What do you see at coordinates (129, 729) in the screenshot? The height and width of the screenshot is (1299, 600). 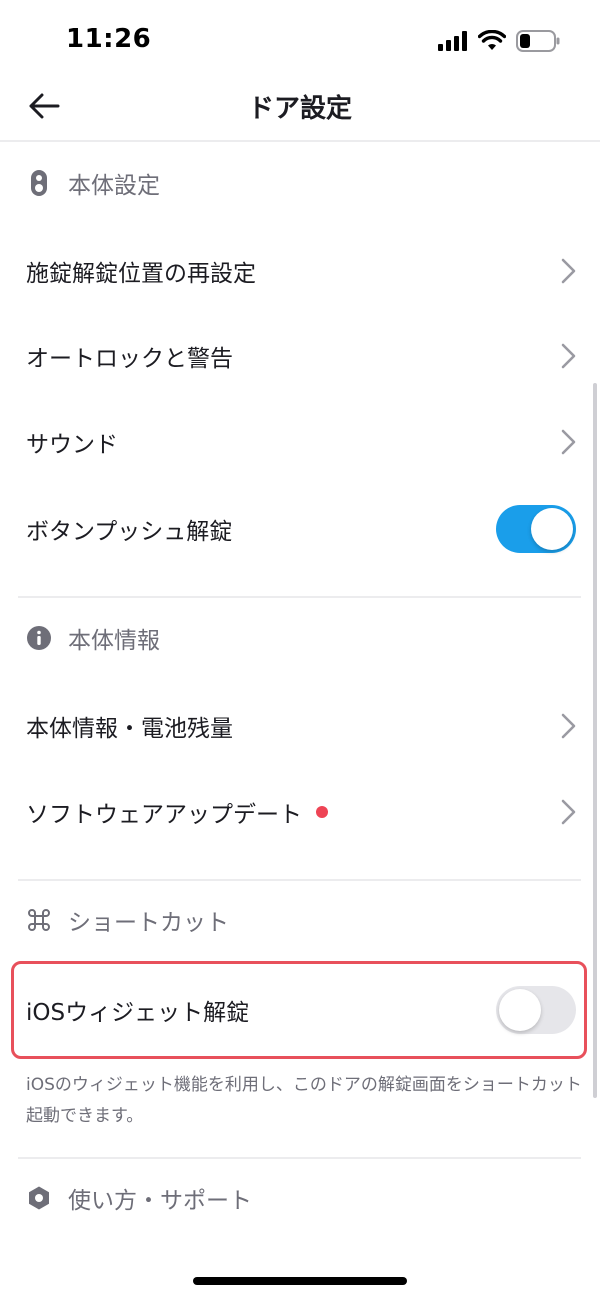 I see `row-label: 本体情報・電池残量` at bounding box center [129, 729].